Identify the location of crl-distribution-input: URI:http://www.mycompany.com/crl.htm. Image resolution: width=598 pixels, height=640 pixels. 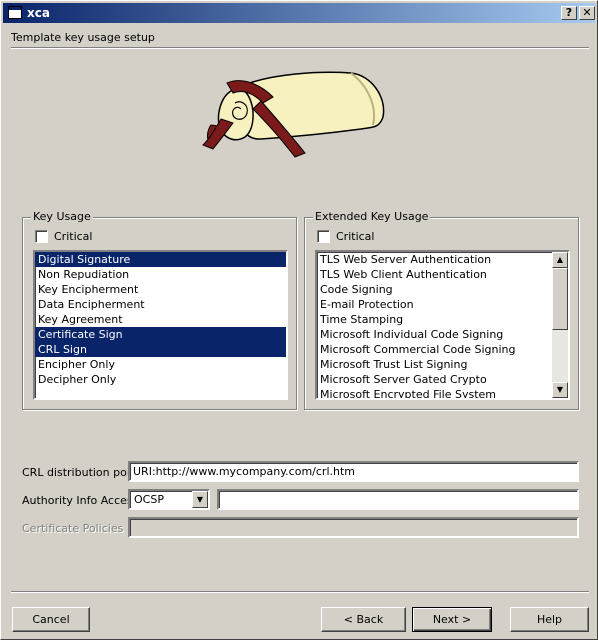
(353, 471).